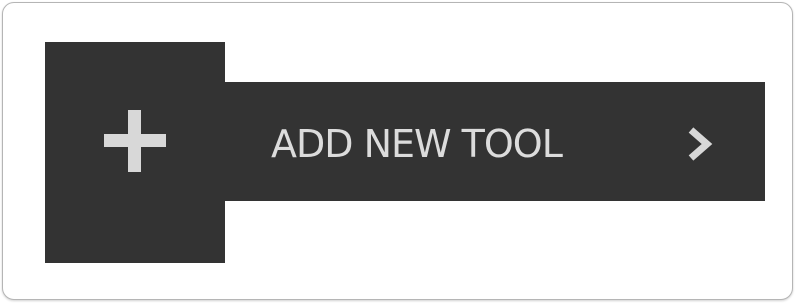  Describe the element at coordinates (700, 144) in the screenshot. I see `chevron-right-icon` at that location.